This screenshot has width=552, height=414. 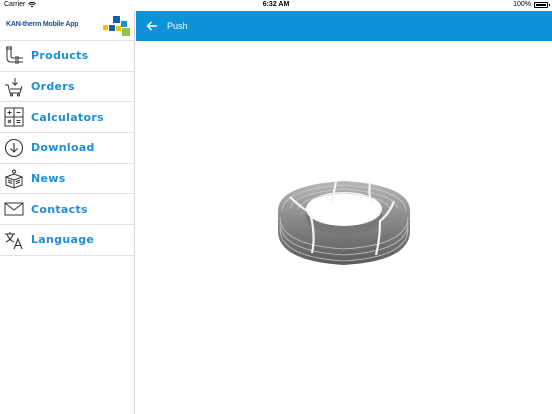 What do you see at coordinates (344, 222) in the screenshot?
I see `pipe-coil-image` at bounding box center [344, 222].